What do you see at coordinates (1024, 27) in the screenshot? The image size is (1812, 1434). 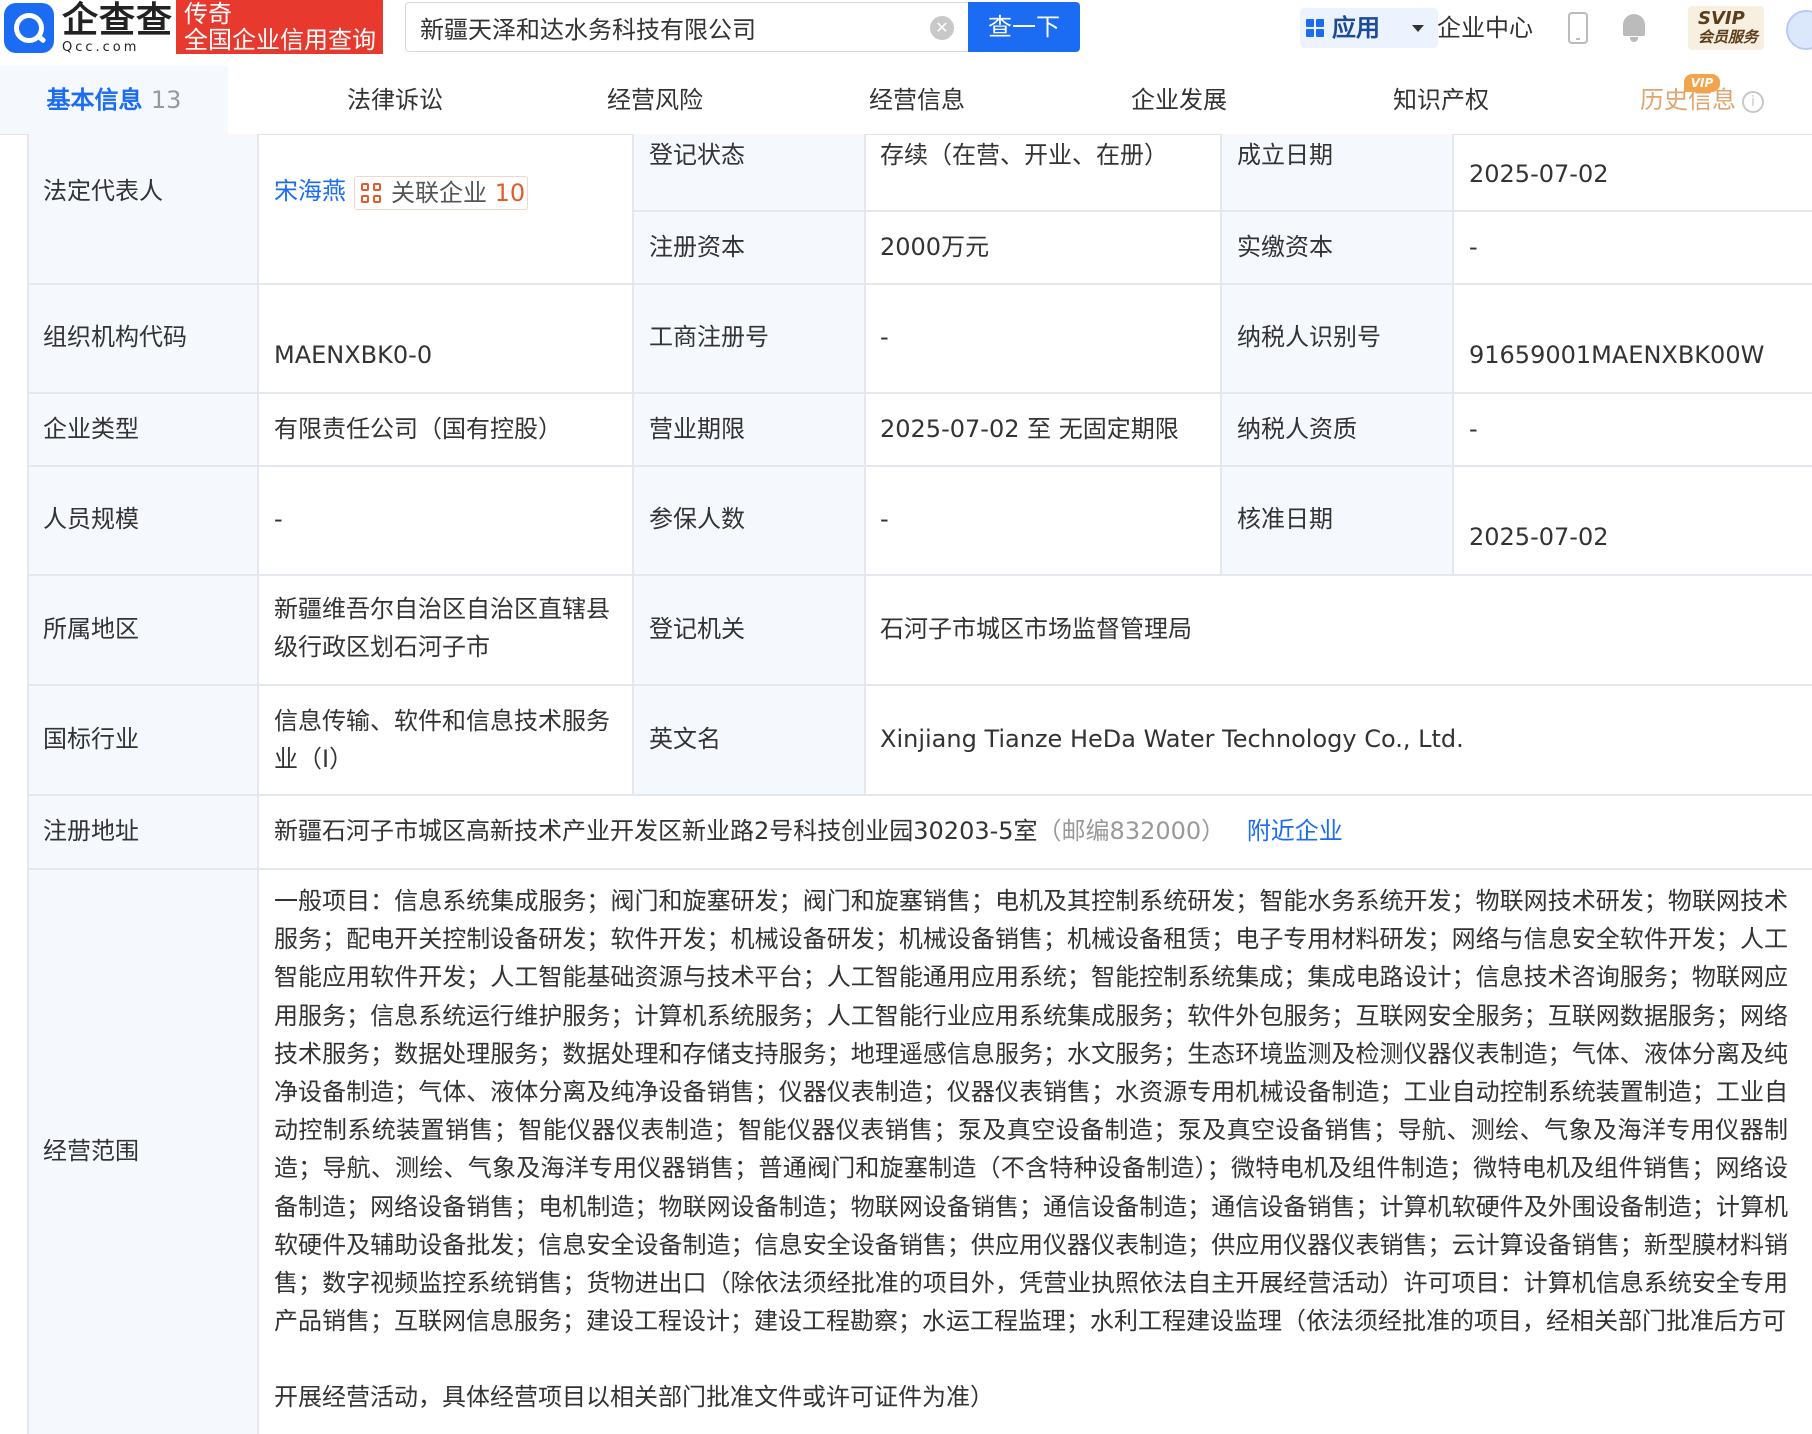 I see `search-button: 查一下` at bounding box center [1024, 27].